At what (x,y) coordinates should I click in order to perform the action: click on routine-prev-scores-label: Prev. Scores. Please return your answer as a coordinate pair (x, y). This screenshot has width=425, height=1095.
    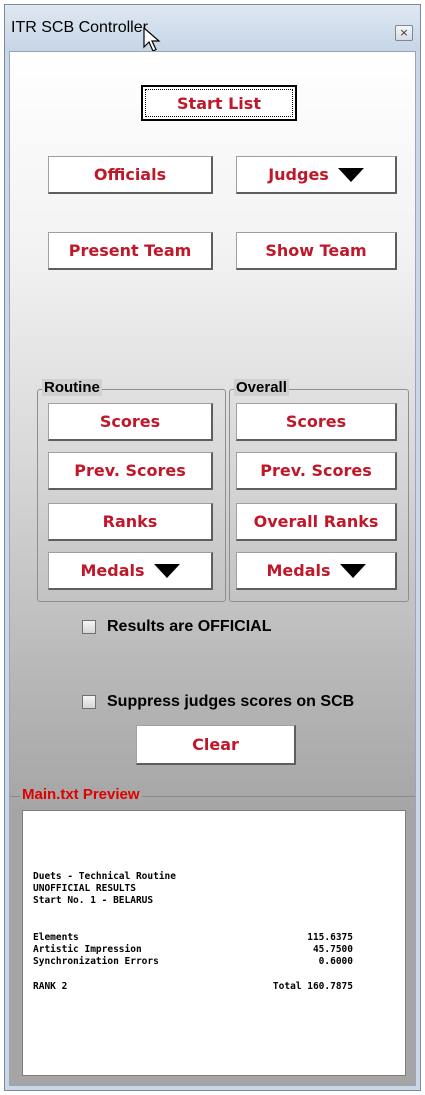
    Looking at the image, I should click on (130, 470).